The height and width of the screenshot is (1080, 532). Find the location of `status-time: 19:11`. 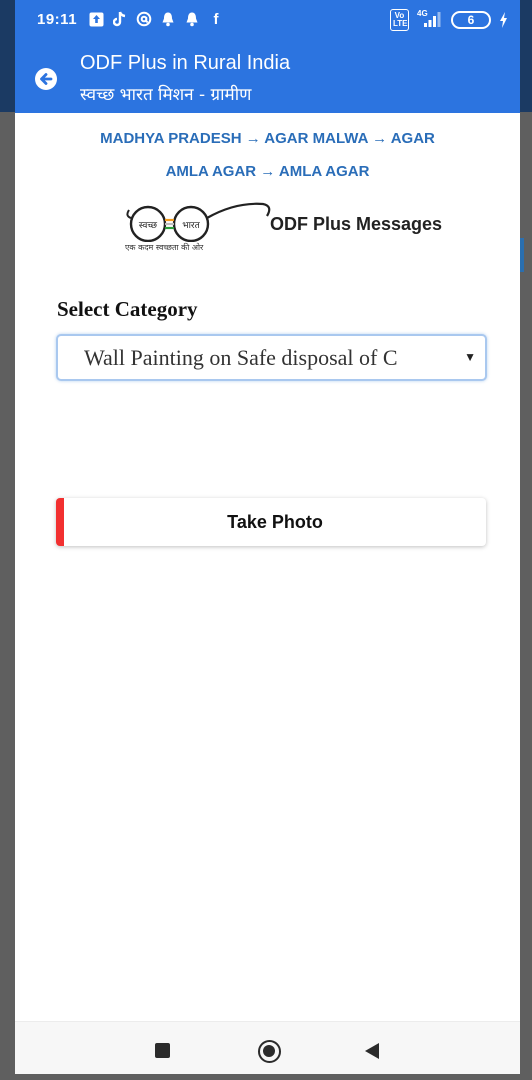

status-time: 19:11 is located at coordinates (57, 19).